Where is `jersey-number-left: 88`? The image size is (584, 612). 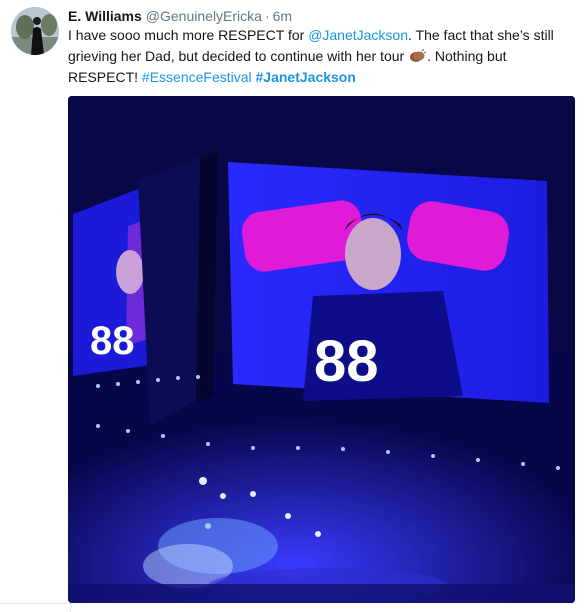
jersey-number-left: 88 is located at coordinates (112, 341).